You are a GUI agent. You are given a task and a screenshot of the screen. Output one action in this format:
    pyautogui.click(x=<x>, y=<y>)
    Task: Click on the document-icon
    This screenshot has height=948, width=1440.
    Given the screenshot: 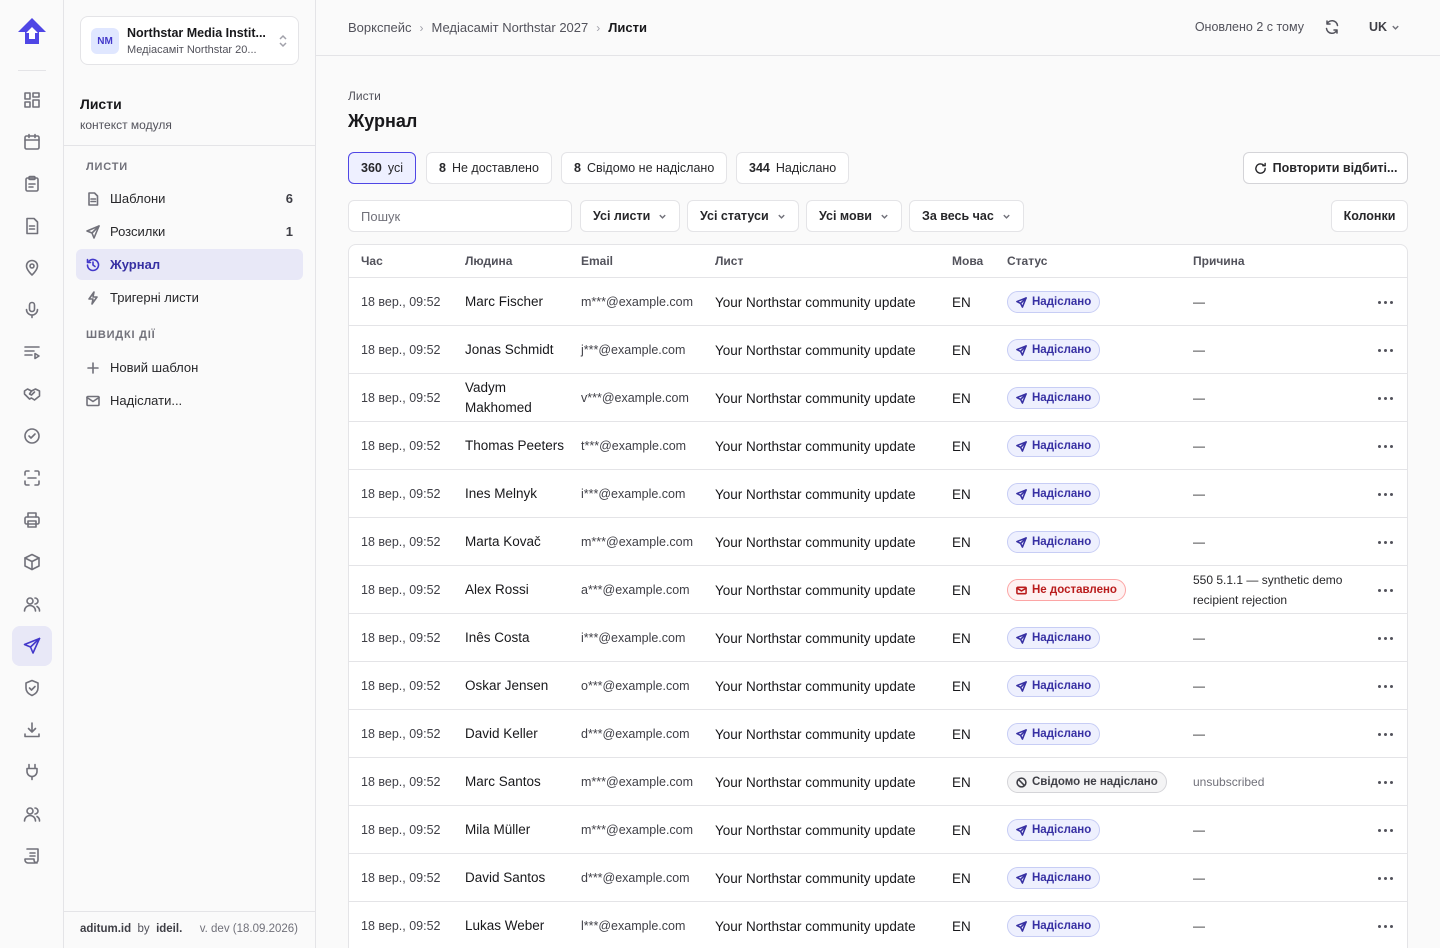 What is the action you would take?
    pyautogui.click(x=32, y=226)
    